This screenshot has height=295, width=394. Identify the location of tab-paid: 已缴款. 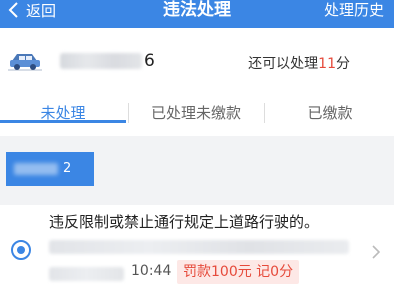
(330, 113).